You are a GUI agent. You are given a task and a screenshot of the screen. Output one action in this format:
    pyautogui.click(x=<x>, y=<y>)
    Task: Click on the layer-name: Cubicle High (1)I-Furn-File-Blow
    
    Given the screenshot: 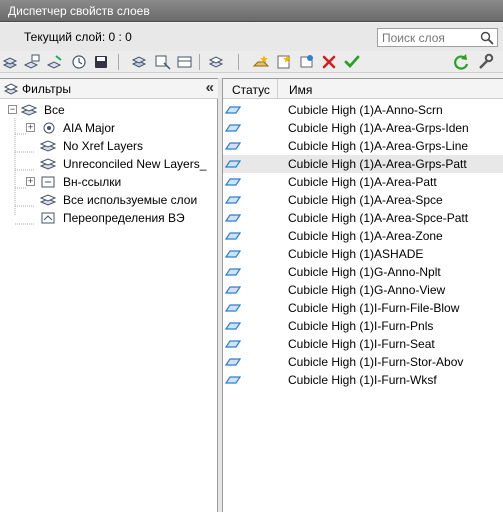 What is the action you would take?
    pyautogui.click(x=374, y=308)
    